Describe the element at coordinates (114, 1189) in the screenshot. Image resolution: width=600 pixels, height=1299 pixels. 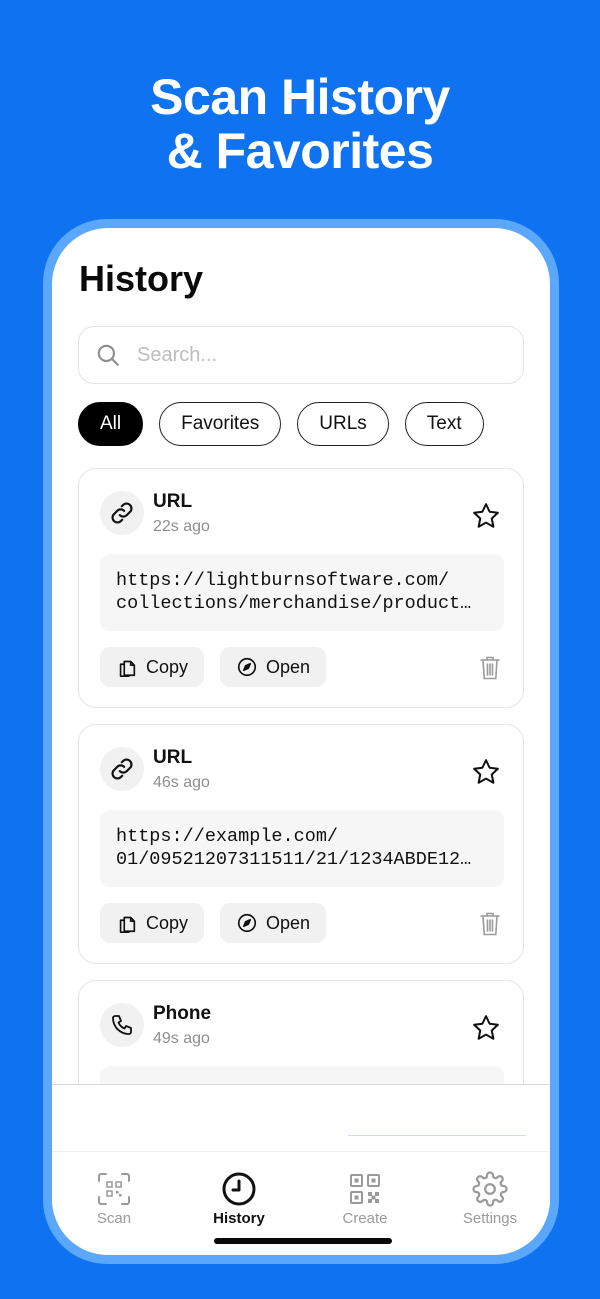
I see `qr-scan-icon` at that location.